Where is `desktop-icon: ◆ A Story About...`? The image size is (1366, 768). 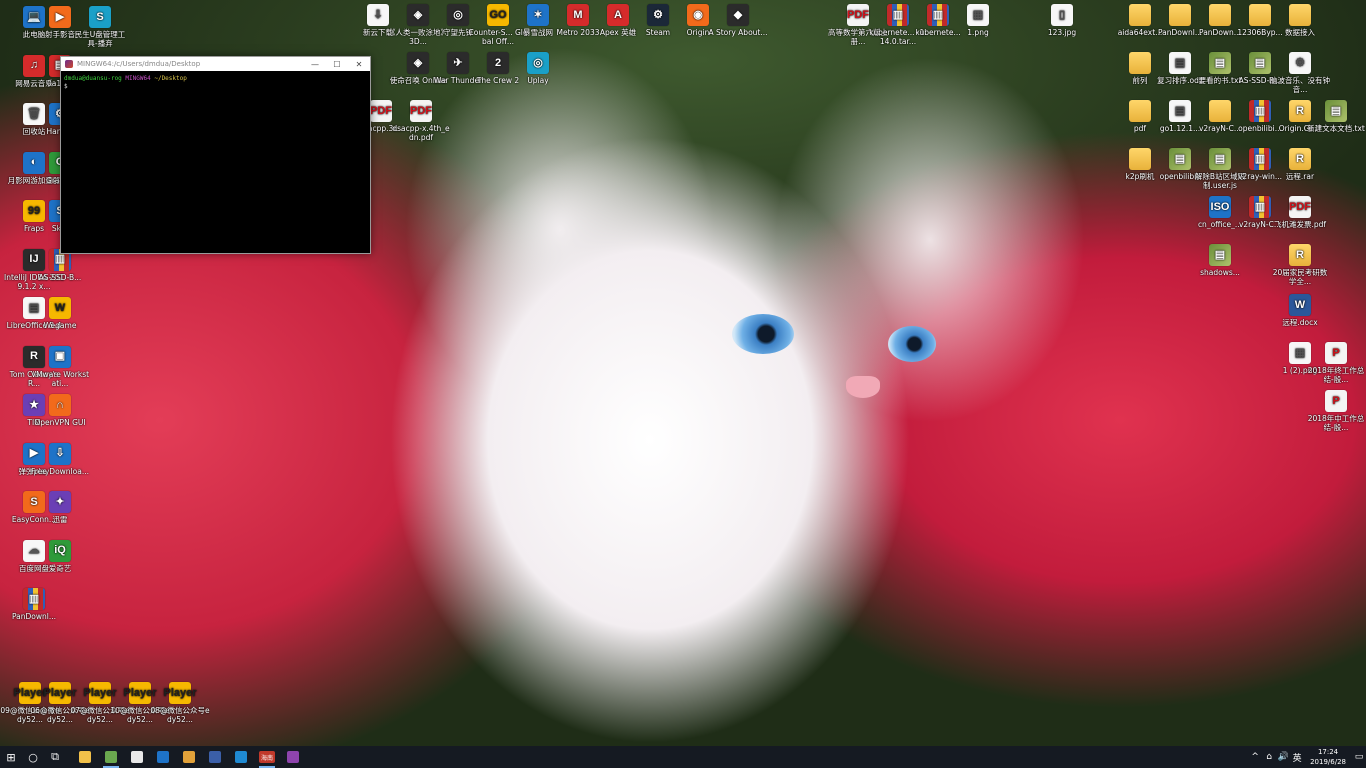 desktop-icon: ◆ A Story About... is located at coordinates (738, 20).